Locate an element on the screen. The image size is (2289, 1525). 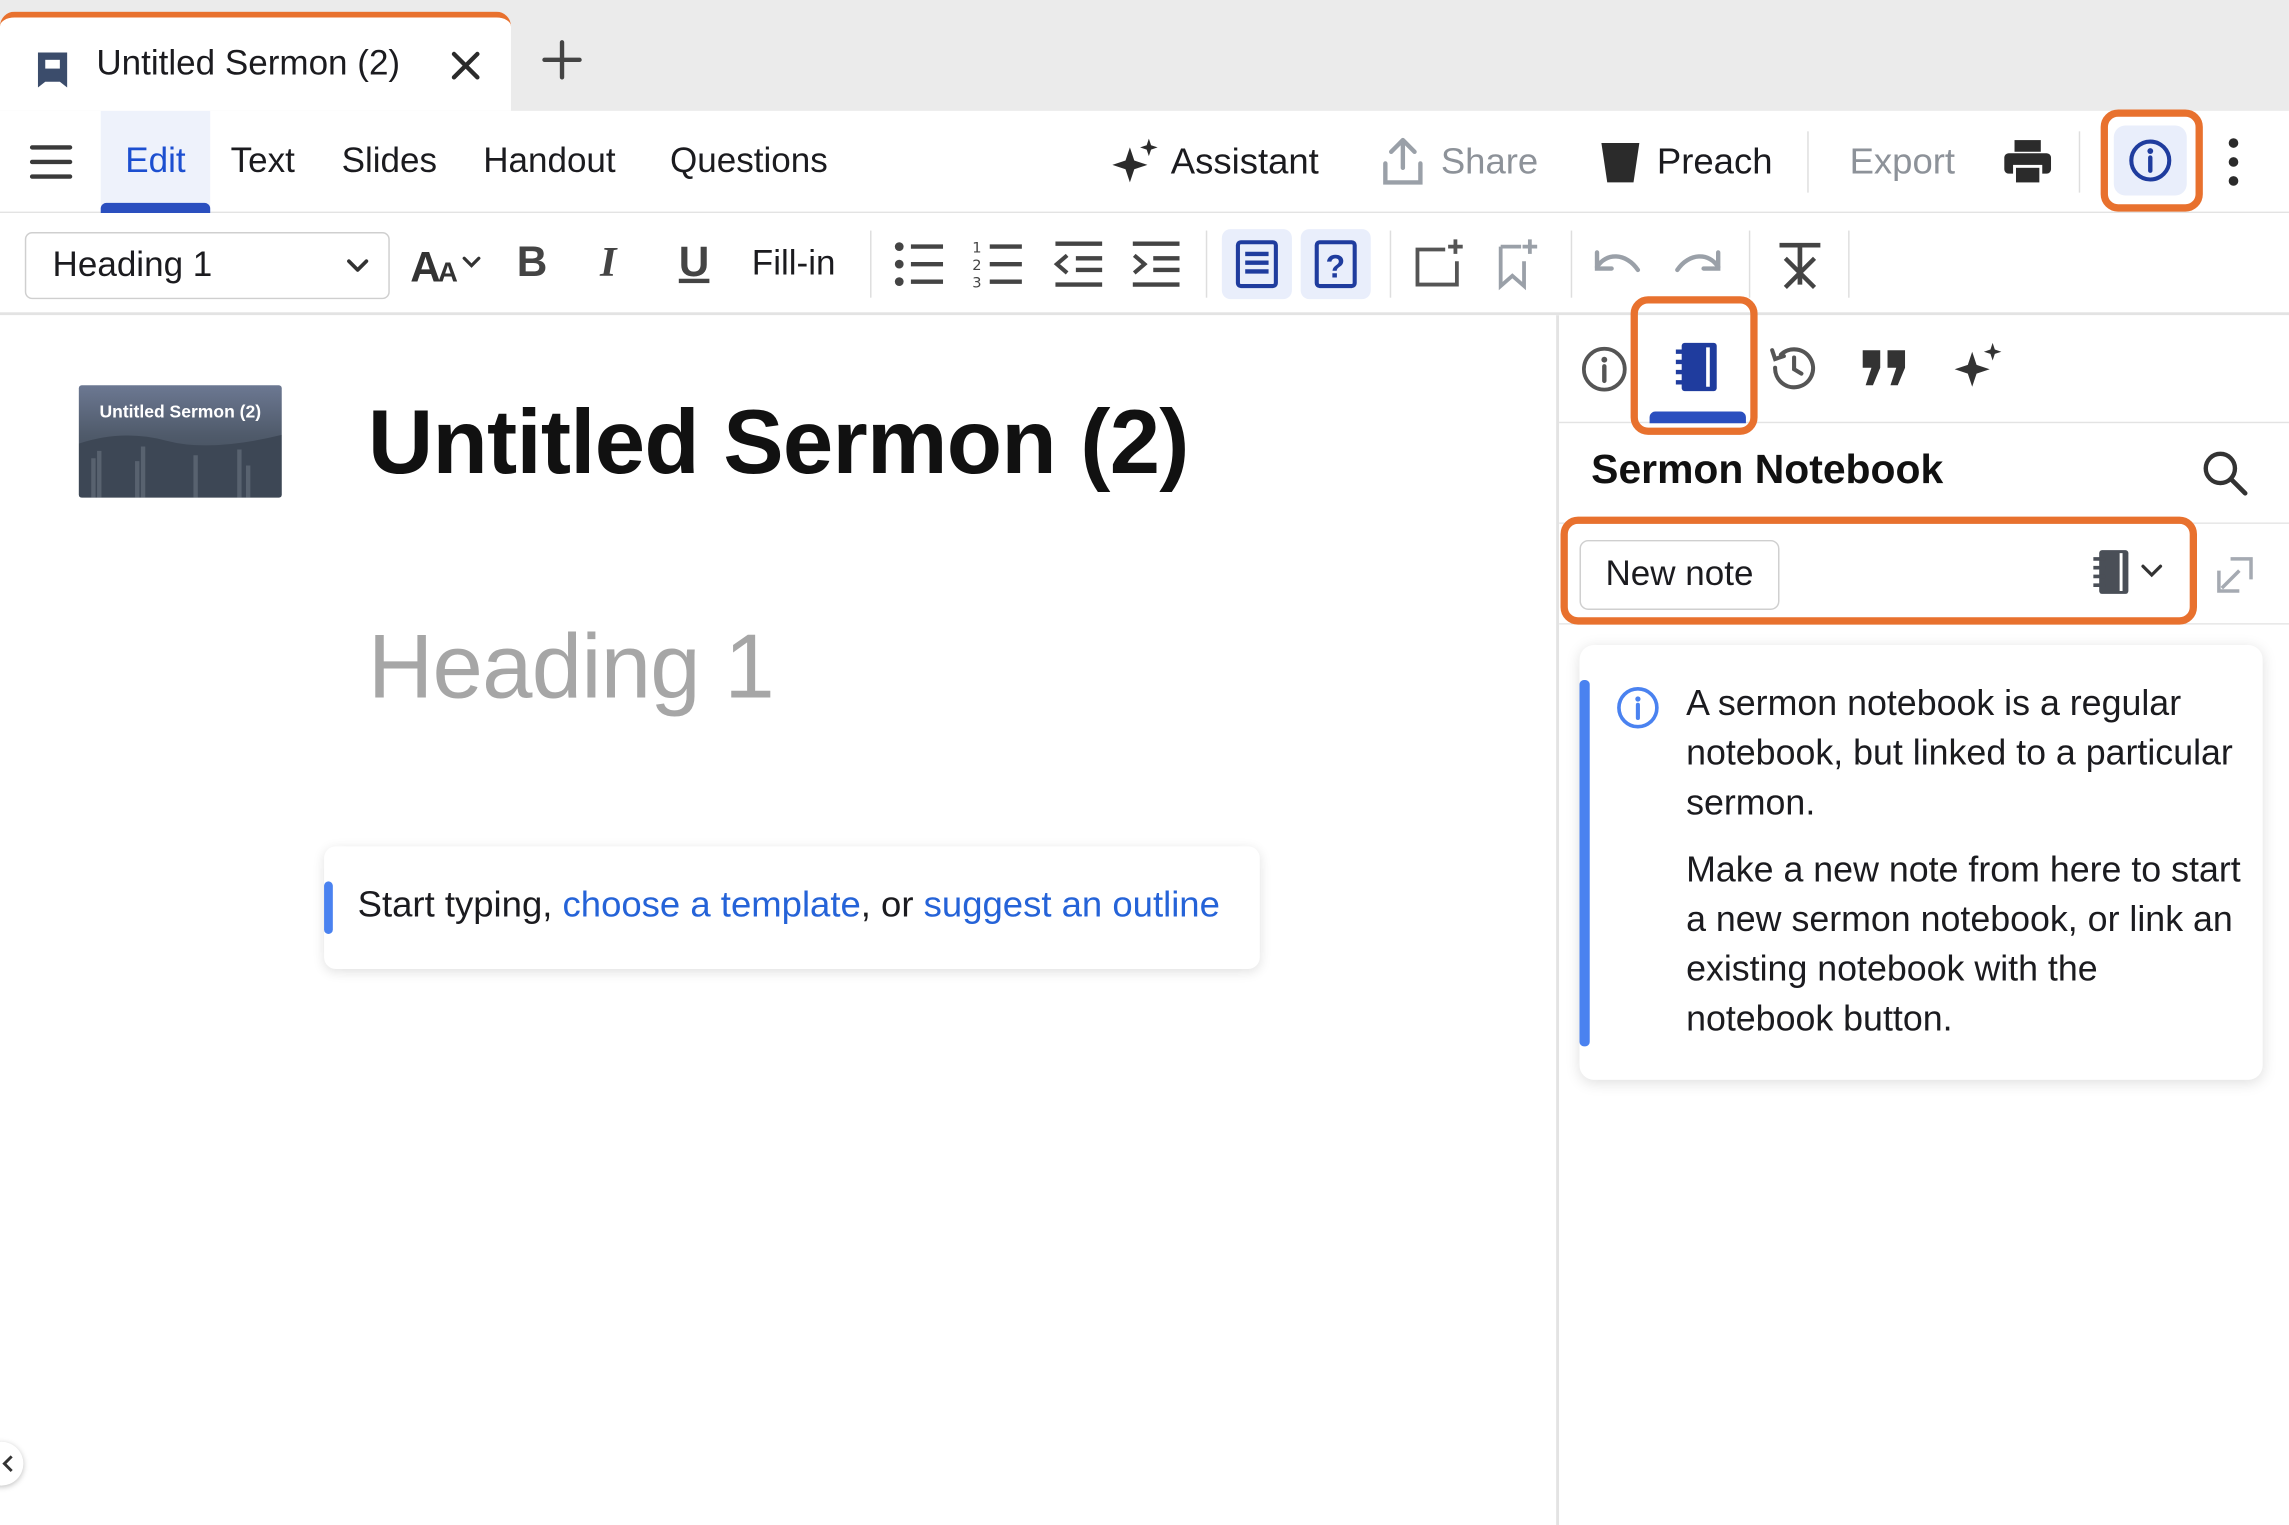
font-size-icon: AA is located at coordinates (449, 265).